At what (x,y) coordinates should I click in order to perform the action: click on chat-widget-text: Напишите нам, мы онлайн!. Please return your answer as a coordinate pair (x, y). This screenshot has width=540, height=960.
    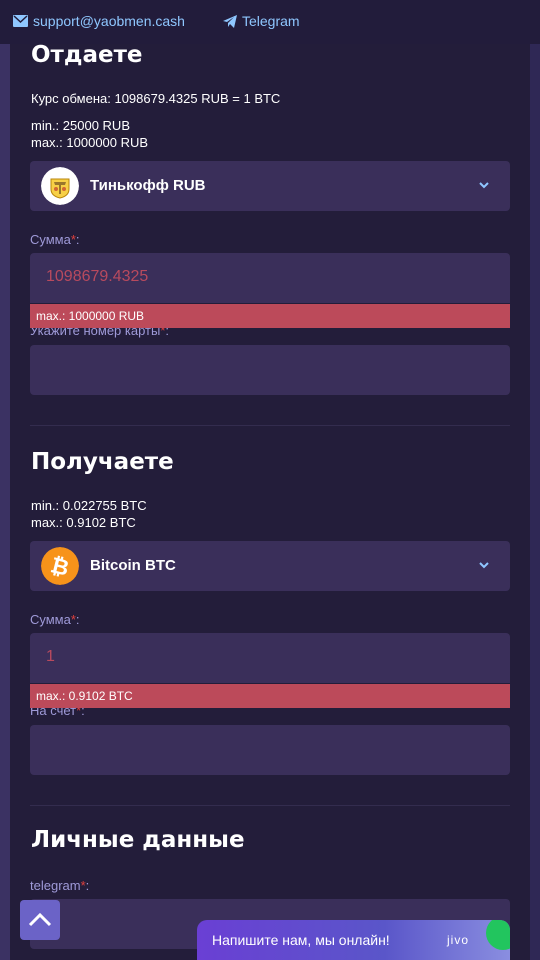
    Looking at the image, I should click on (301, 940).